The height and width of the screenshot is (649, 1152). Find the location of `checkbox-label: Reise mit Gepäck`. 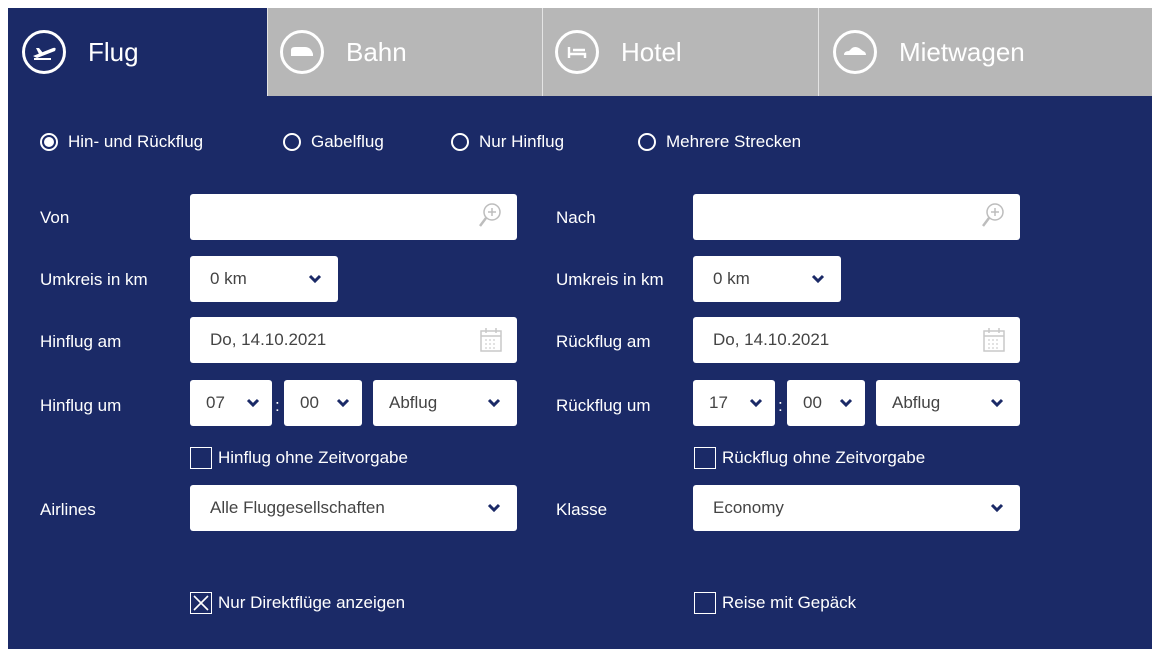

checkbox-label: Reise mit Gepäck is located at coordinates (789, 602).